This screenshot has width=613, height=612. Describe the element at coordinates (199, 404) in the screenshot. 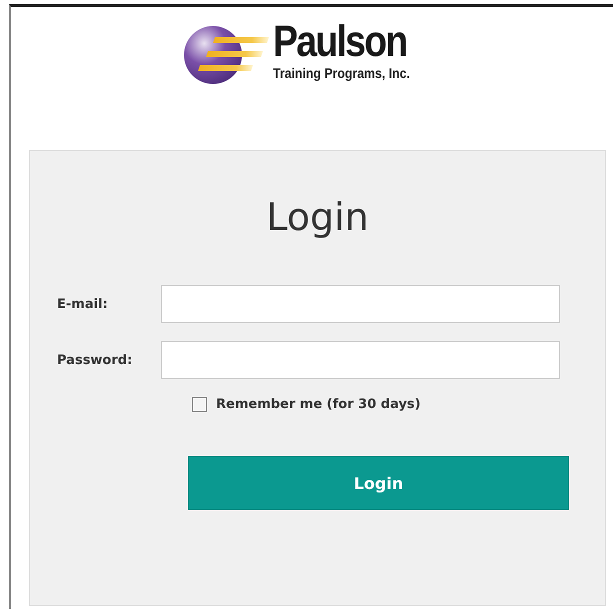

I see `checkbox` at that location.